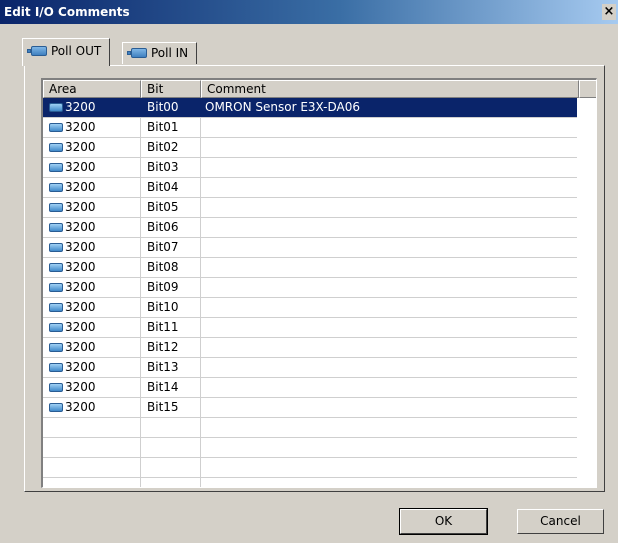 This screenshot has width=618, height=543. Describe the element at coordinates (171, 167) in the screenshot. I see `bit-cell: Bit03` at that location.